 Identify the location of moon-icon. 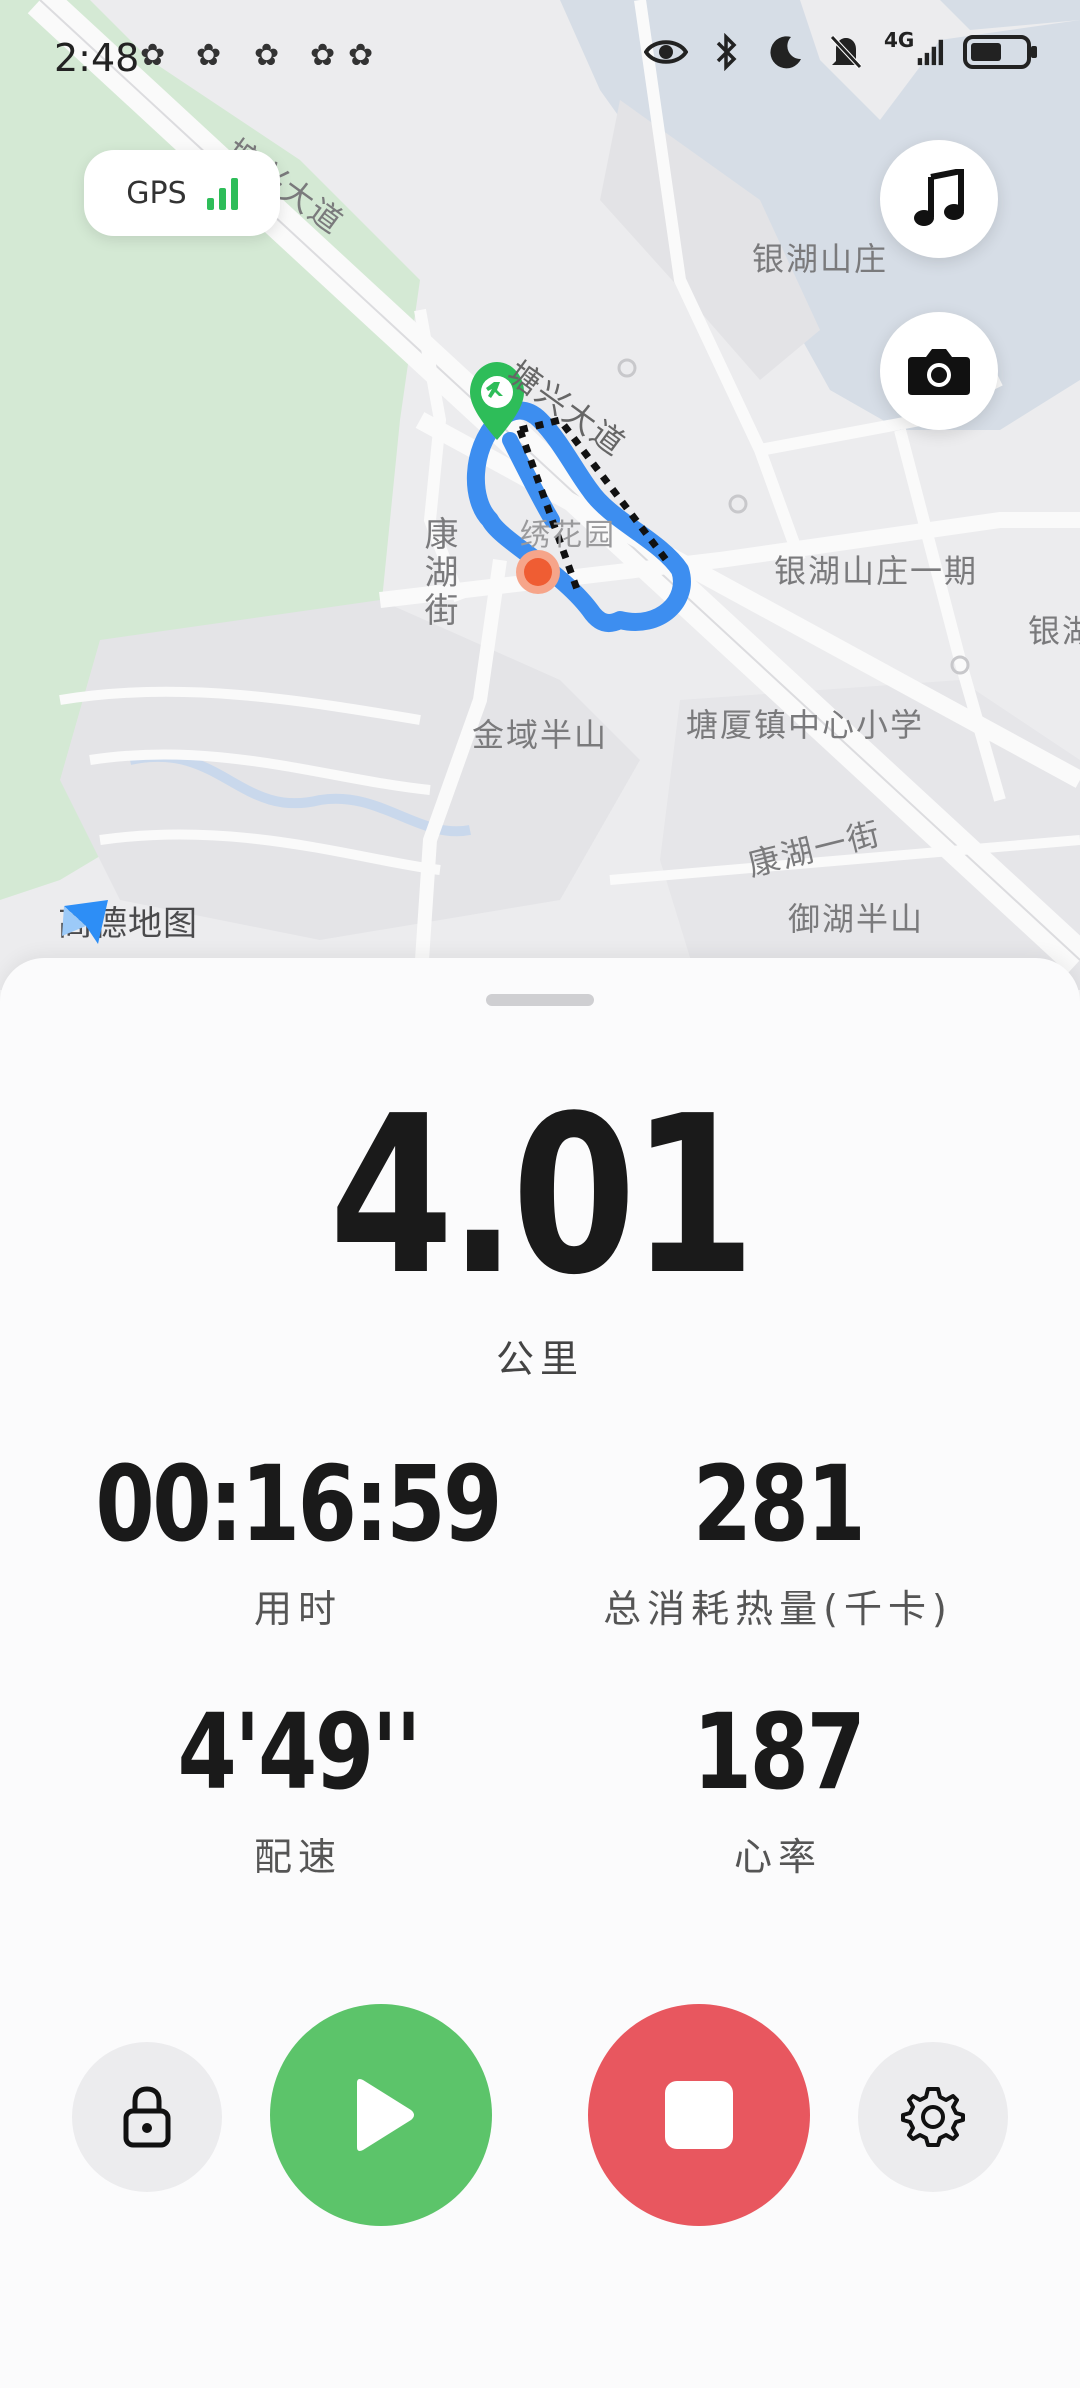
(786, 52).